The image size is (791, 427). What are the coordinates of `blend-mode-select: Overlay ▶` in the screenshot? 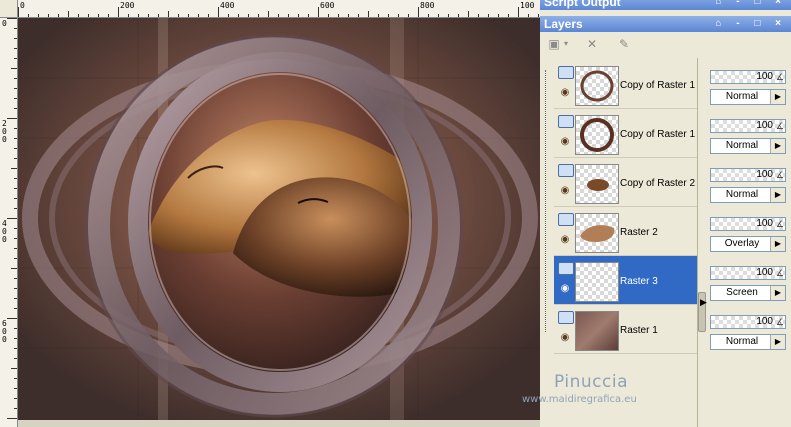 It's located at (748, 244).